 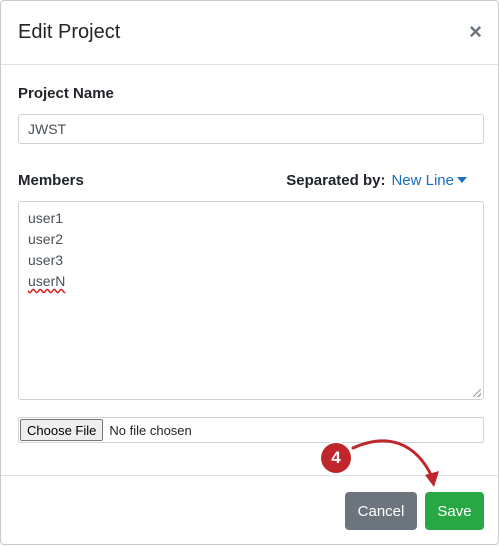 What do you see at coordinates (422, 180) in the screenshot?
I see `separator-dropdown-value: New Line` at bounding box center [422, 180].